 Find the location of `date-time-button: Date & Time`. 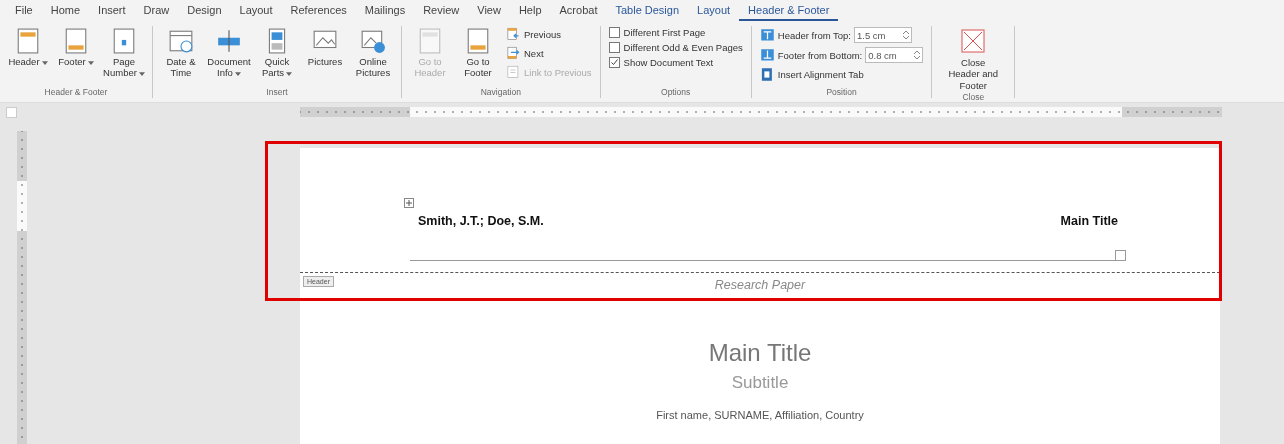

date-time-button: Date & Time is located at coordinates (181, 53).